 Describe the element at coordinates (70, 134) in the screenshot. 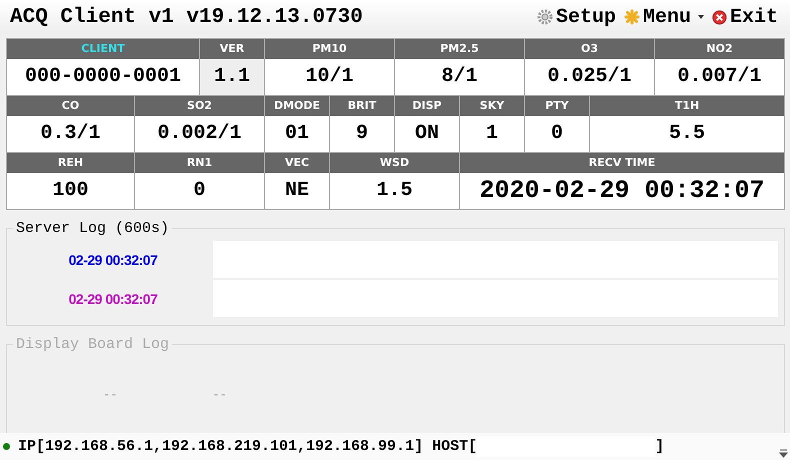

I see `value-cell-text: 0.3/1` at that location.